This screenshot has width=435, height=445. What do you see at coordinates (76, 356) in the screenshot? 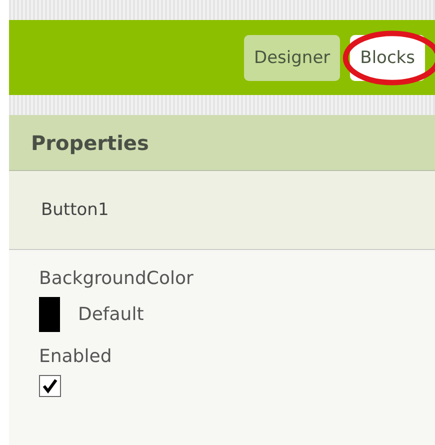
I see `property-label: Enabled` at bounding box center [76, 356].